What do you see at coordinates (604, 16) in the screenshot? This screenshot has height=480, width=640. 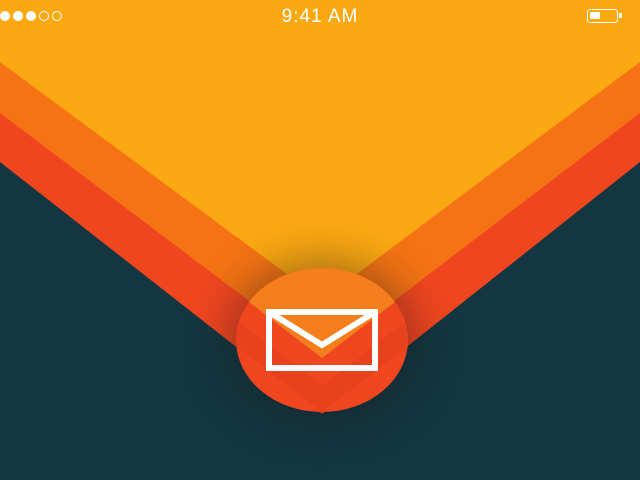 I see `battery-icon` at bounding box center [604, 16].